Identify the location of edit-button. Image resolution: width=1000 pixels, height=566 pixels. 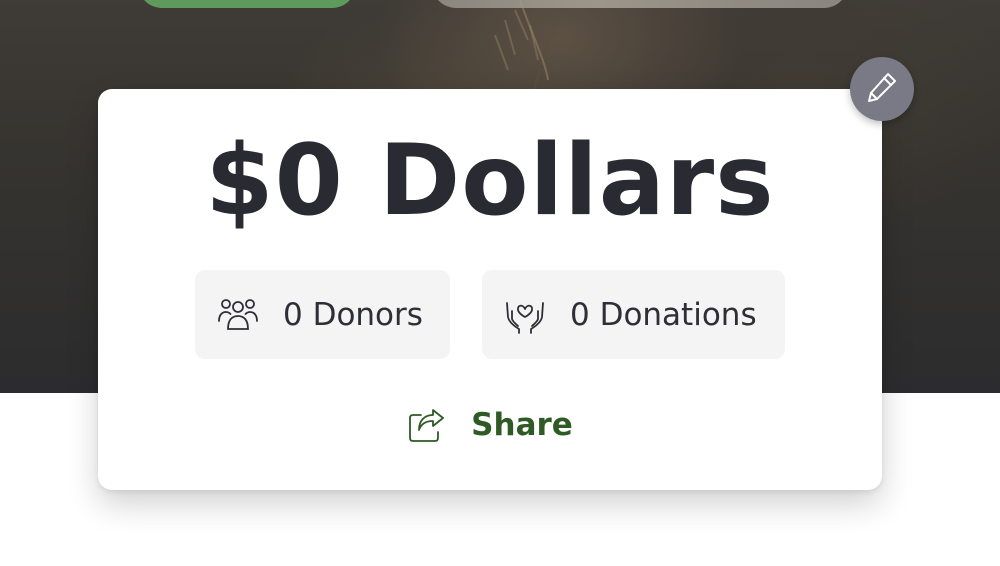
(882, 89).